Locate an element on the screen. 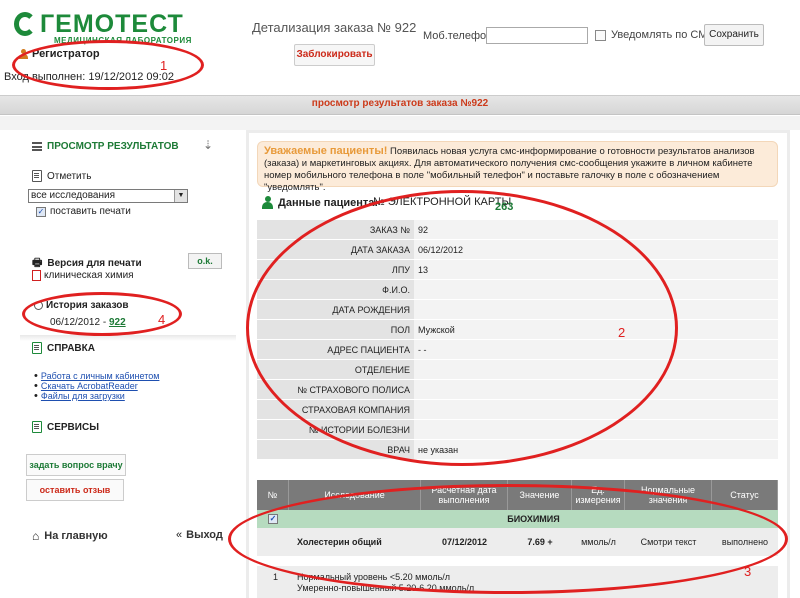 Image resolution: width=800 pixels, height=598 pixels. row-number: 1 is located at coordinates (276, 577).